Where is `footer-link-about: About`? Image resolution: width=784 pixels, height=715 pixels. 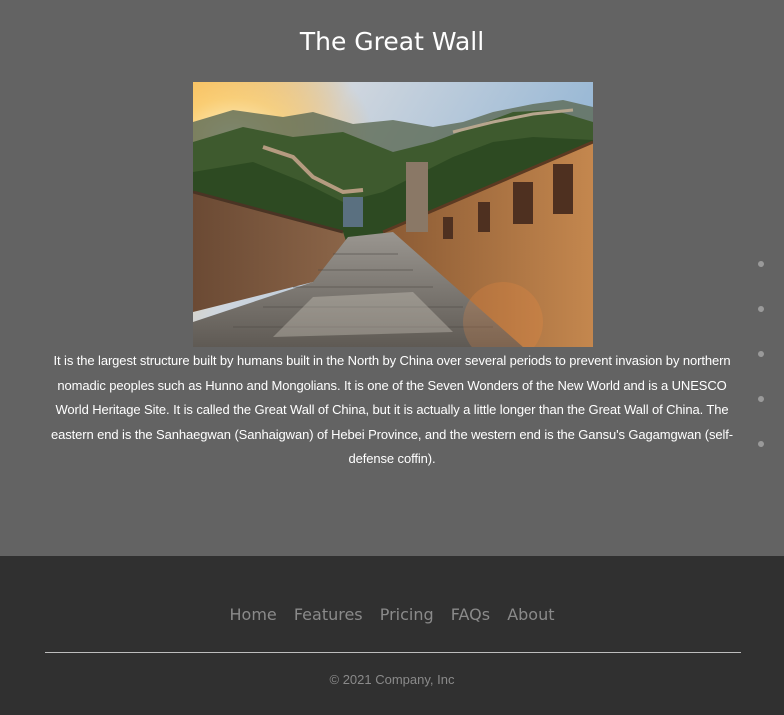
footer-link-about: About is located at coordinates (530, 614).